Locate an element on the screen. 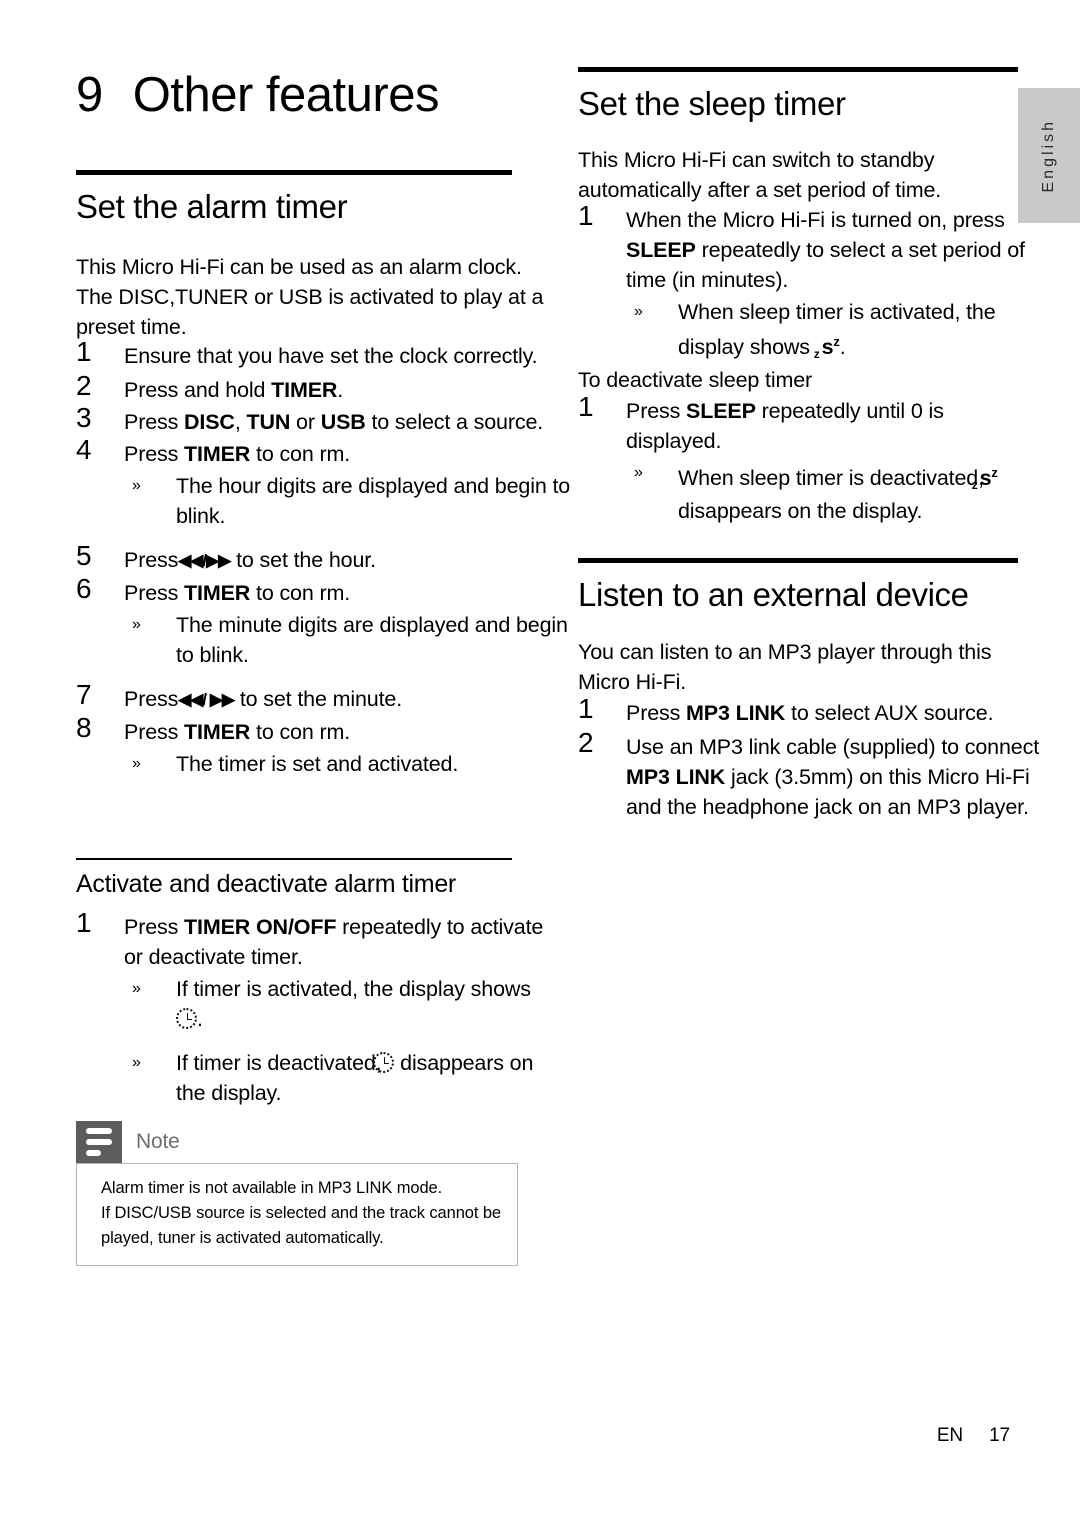  sub-text: The timer is set and activated. is located at coordinates (317, 764).